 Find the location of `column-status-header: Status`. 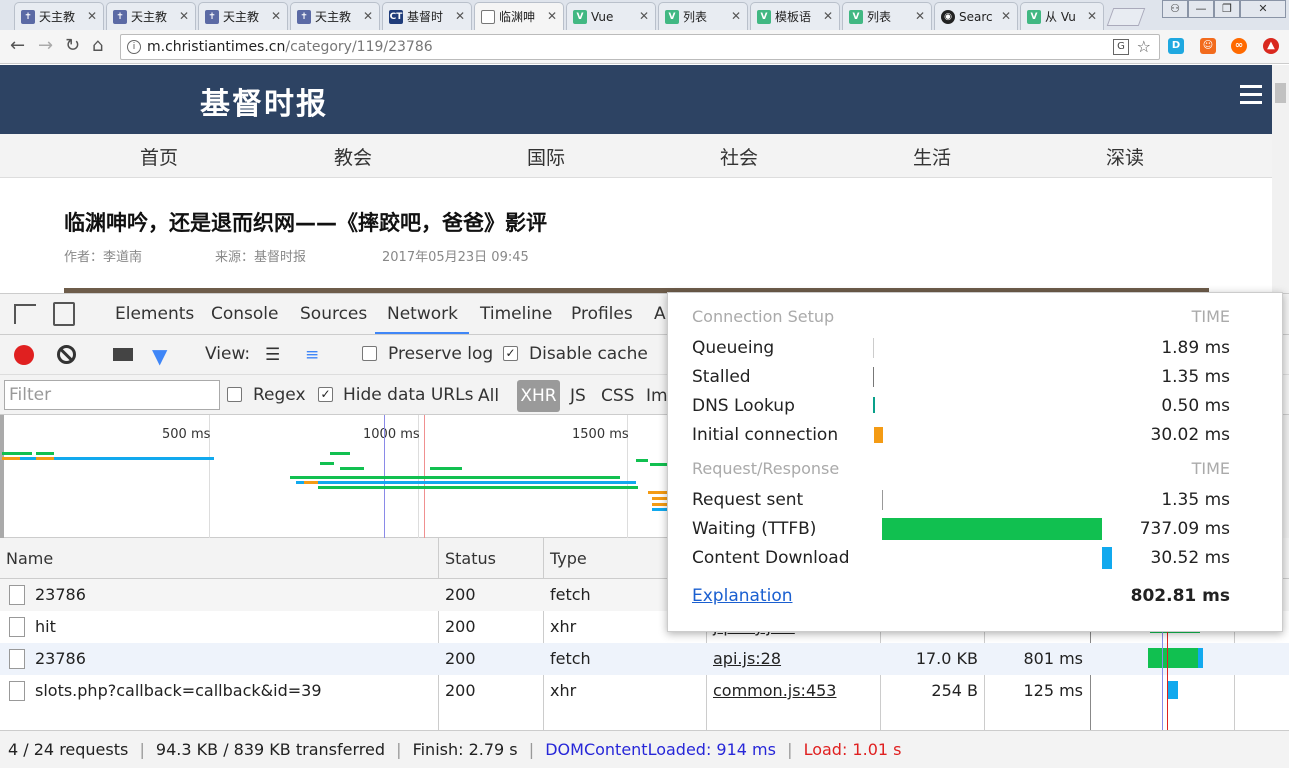

column-status-header: Status is located at coordinates (470, 558).